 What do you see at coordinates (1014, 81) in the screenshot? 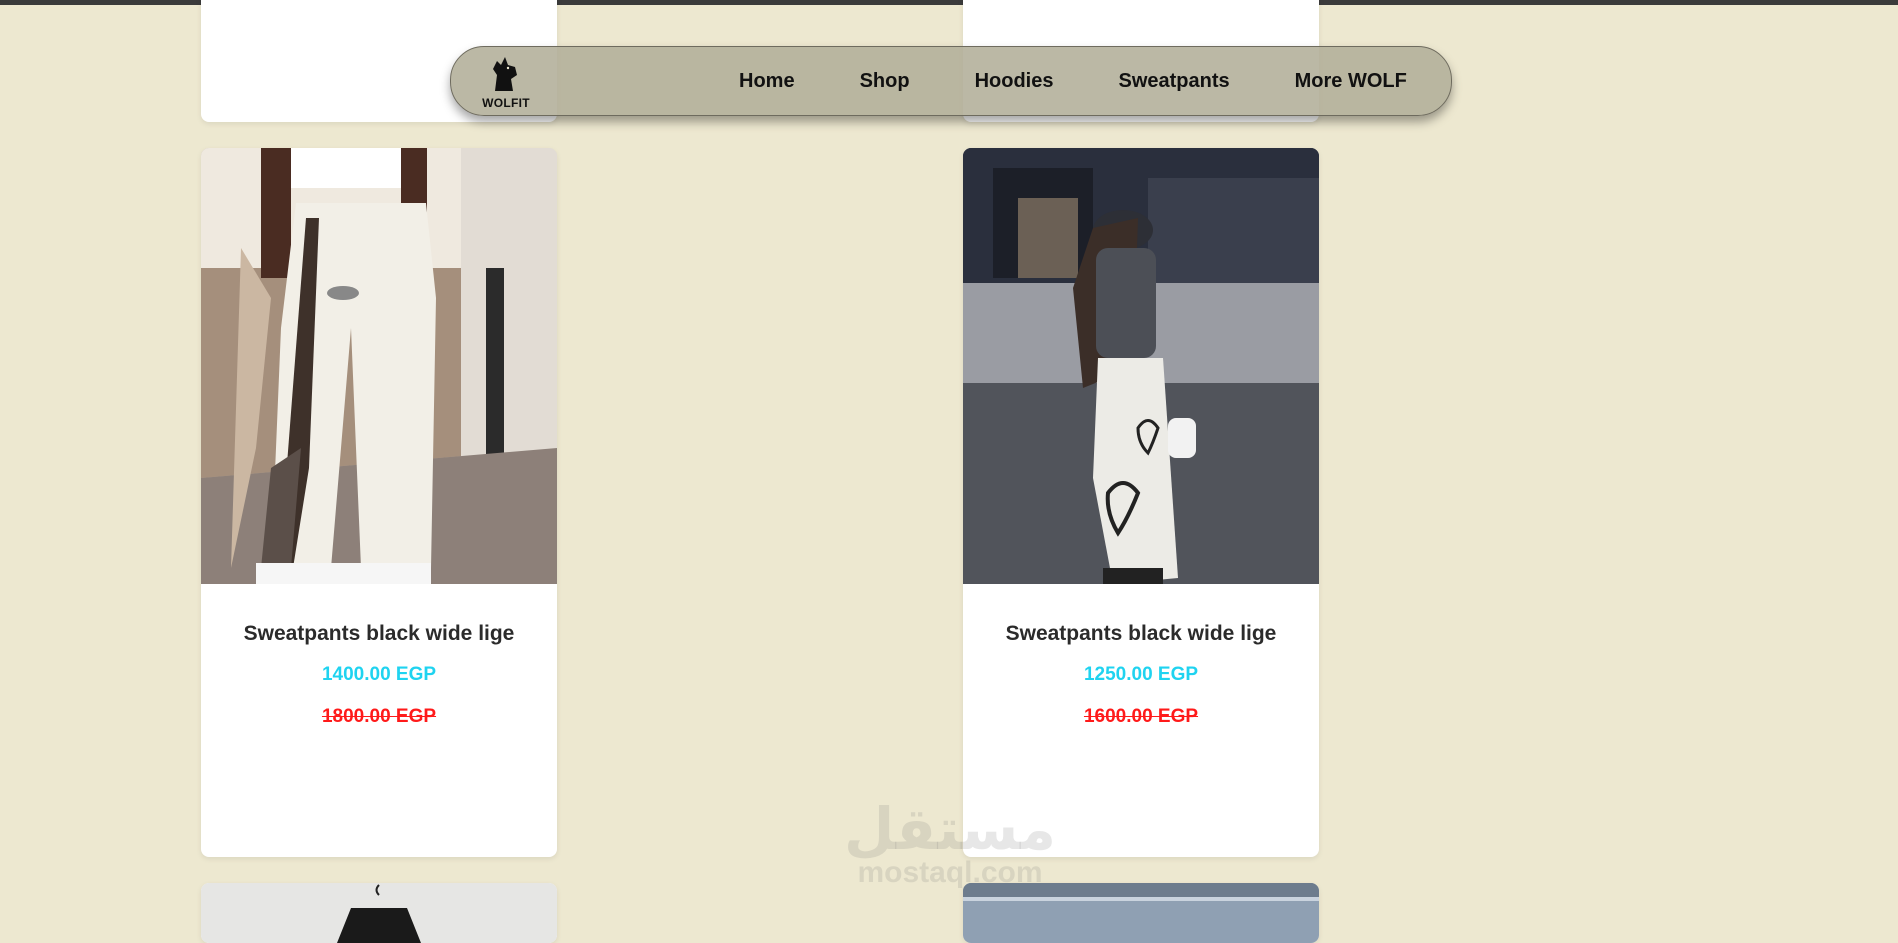
I see `nav-hoodies-link: Hoodies` at bounding box center [1014, 81].